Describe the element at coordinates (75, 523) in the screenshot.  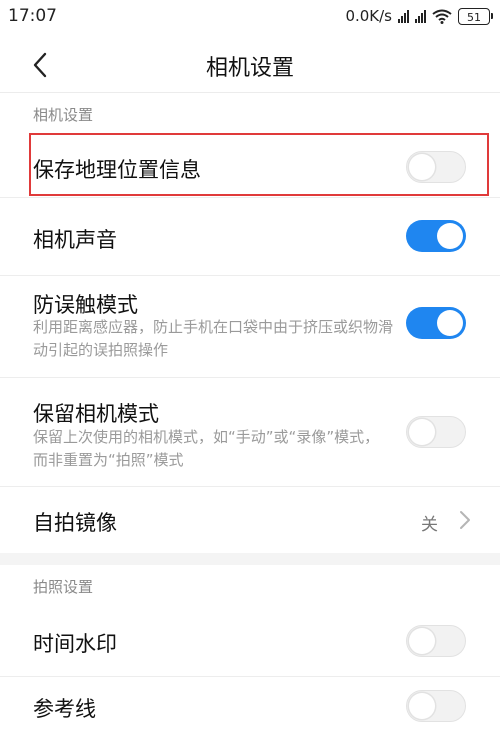
I see `setting-title: 自拍镜像` at that location.